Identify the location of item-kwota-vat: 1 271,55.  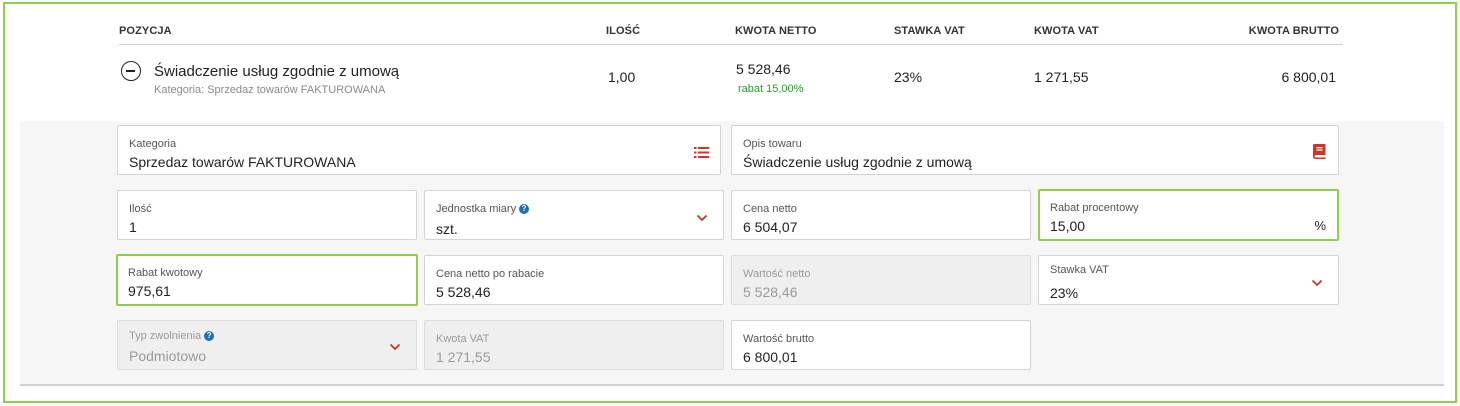
(1061, 77).